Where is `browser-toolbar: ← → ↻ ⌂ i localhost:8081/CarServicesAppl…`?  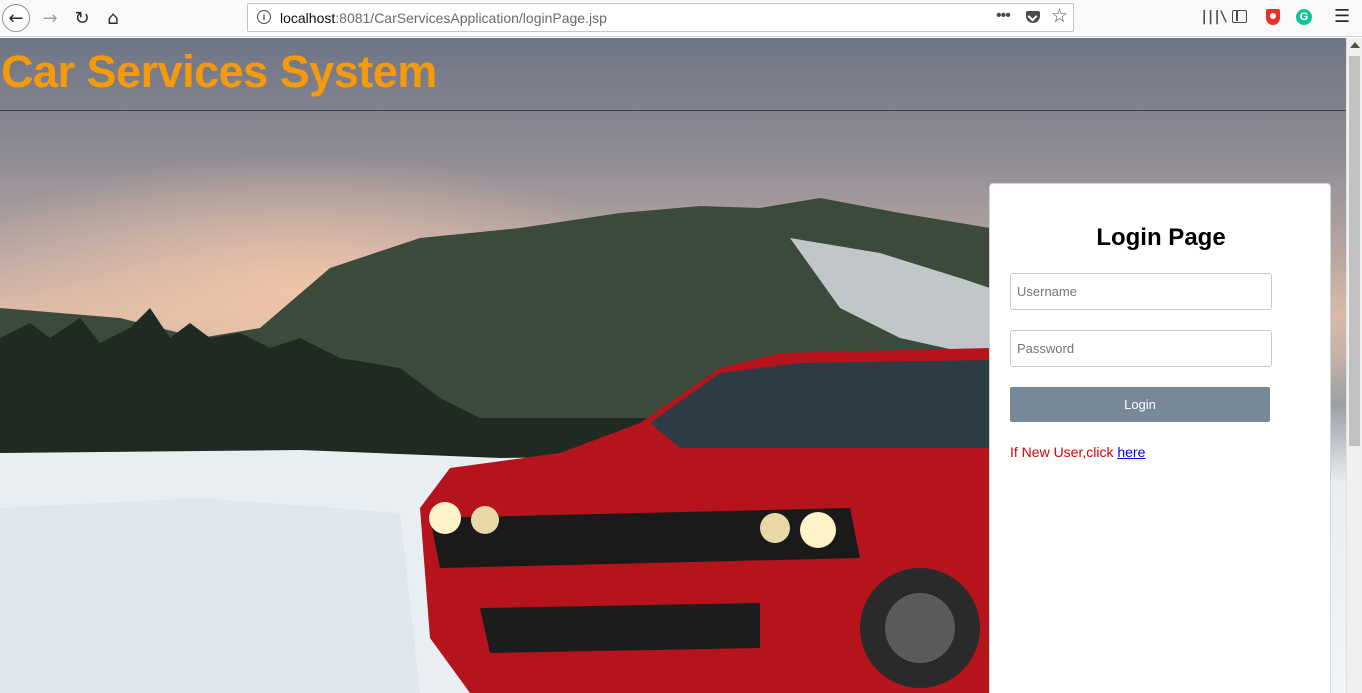 browser-toolbar: ← → ↻ ⌂ i localhost:8081/CarServicesAppl… is located at coordinates (681, 18).